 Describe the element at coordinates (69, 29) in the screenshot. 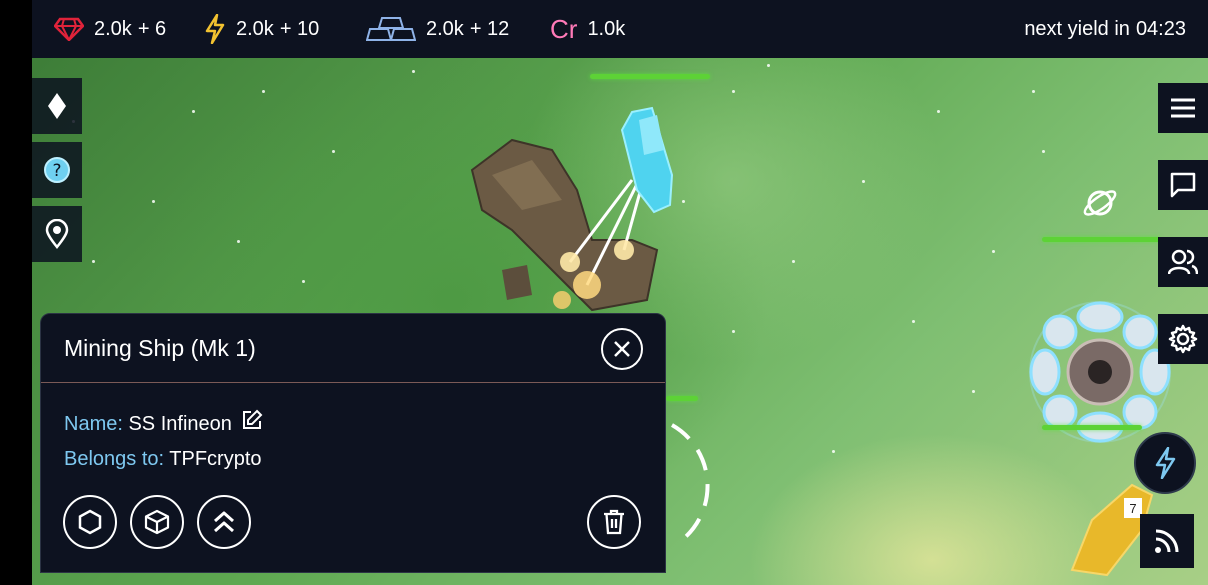

I see `gem-icon` at that location.